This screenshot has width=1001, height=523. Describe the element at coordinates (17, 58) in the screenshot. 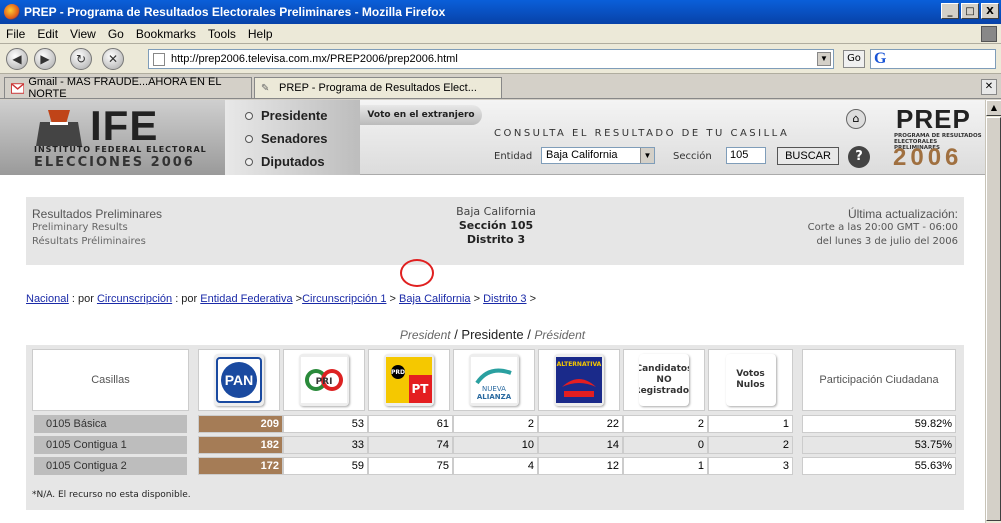

I see `back-icon: ◀` at that location.